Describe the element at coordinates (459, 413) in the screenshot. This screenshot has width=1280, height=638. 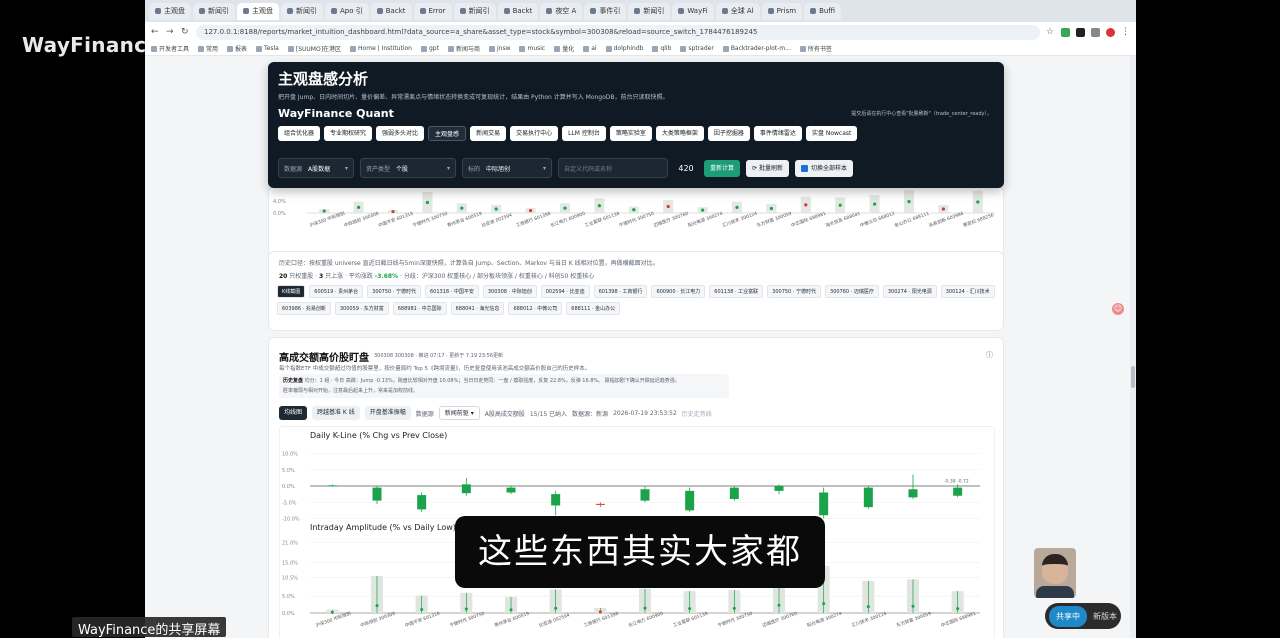
I see `ledger-source-select: 新闻前驱 ▾` at that location.